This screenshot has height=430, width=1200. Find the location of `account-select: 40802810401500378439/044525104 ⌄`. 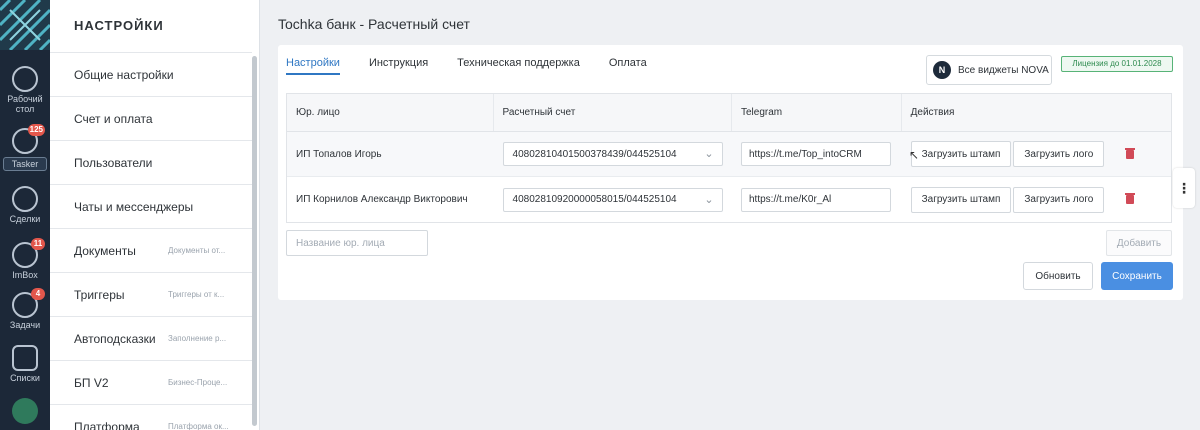

account-select: 40802810401500378439/044525104 ⌄ is located at coordinates (612, 154).